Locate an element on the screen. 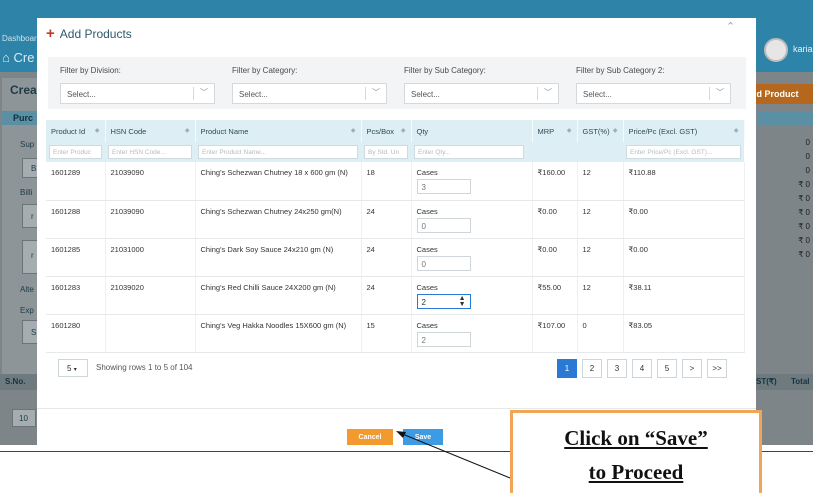 The height and width of the screenshot is (493, 813). caret-down-icon: ▾ is located at coordinates (75, 370).